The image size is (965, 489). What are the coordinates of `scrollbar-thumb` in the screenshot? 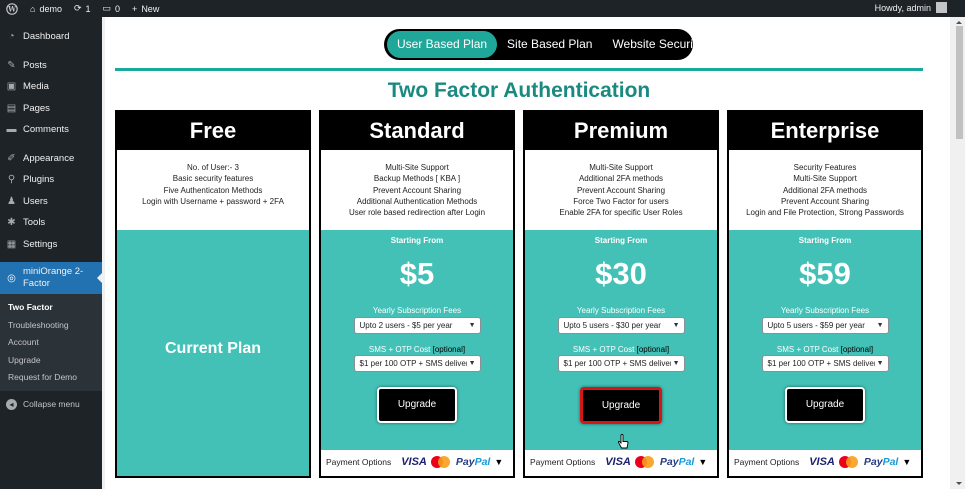 It's located at (959, 82).